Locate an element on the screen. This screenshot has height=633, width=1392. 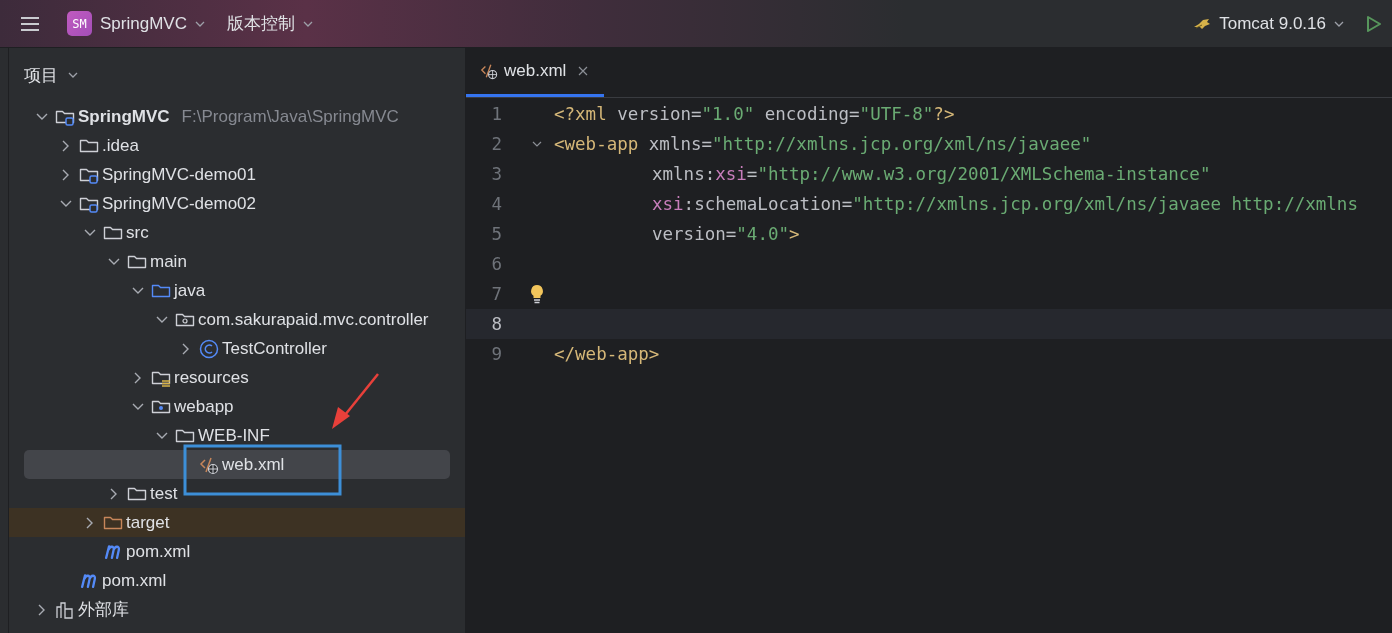
tree-row: java is located at coordinates (237, 290).